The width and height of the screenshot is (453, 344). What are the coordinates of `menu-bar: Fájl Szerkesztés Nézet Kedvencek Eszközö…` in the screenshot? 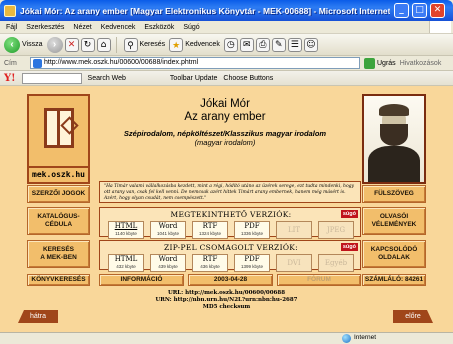 It's located at (226, 27).